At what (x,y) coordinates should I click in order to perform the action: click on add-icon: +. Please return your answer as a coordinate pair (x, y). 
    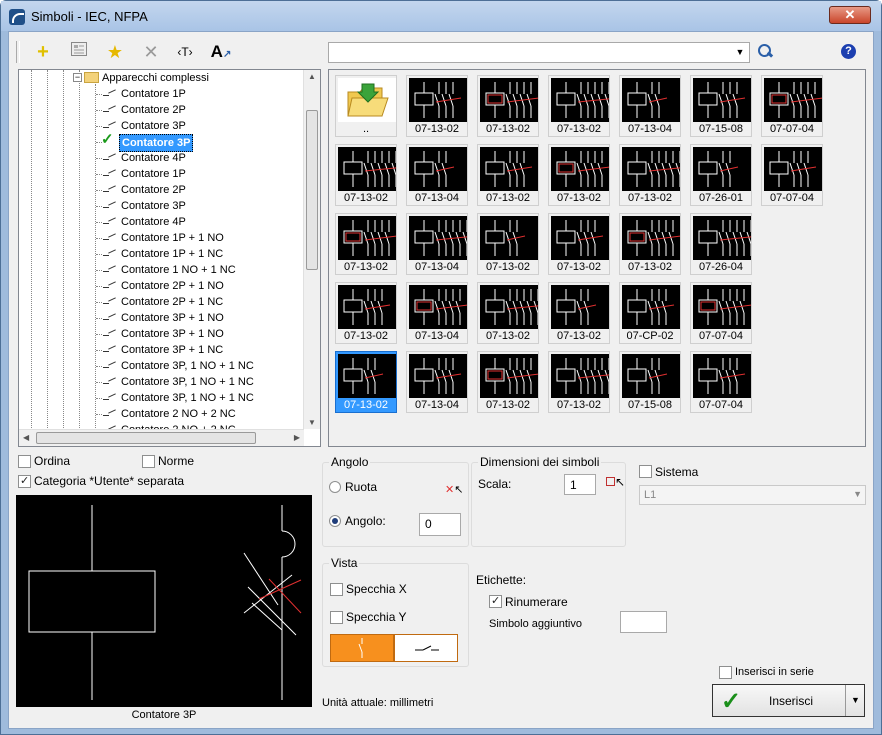
    Looking at the image, I should click on (43, 52).